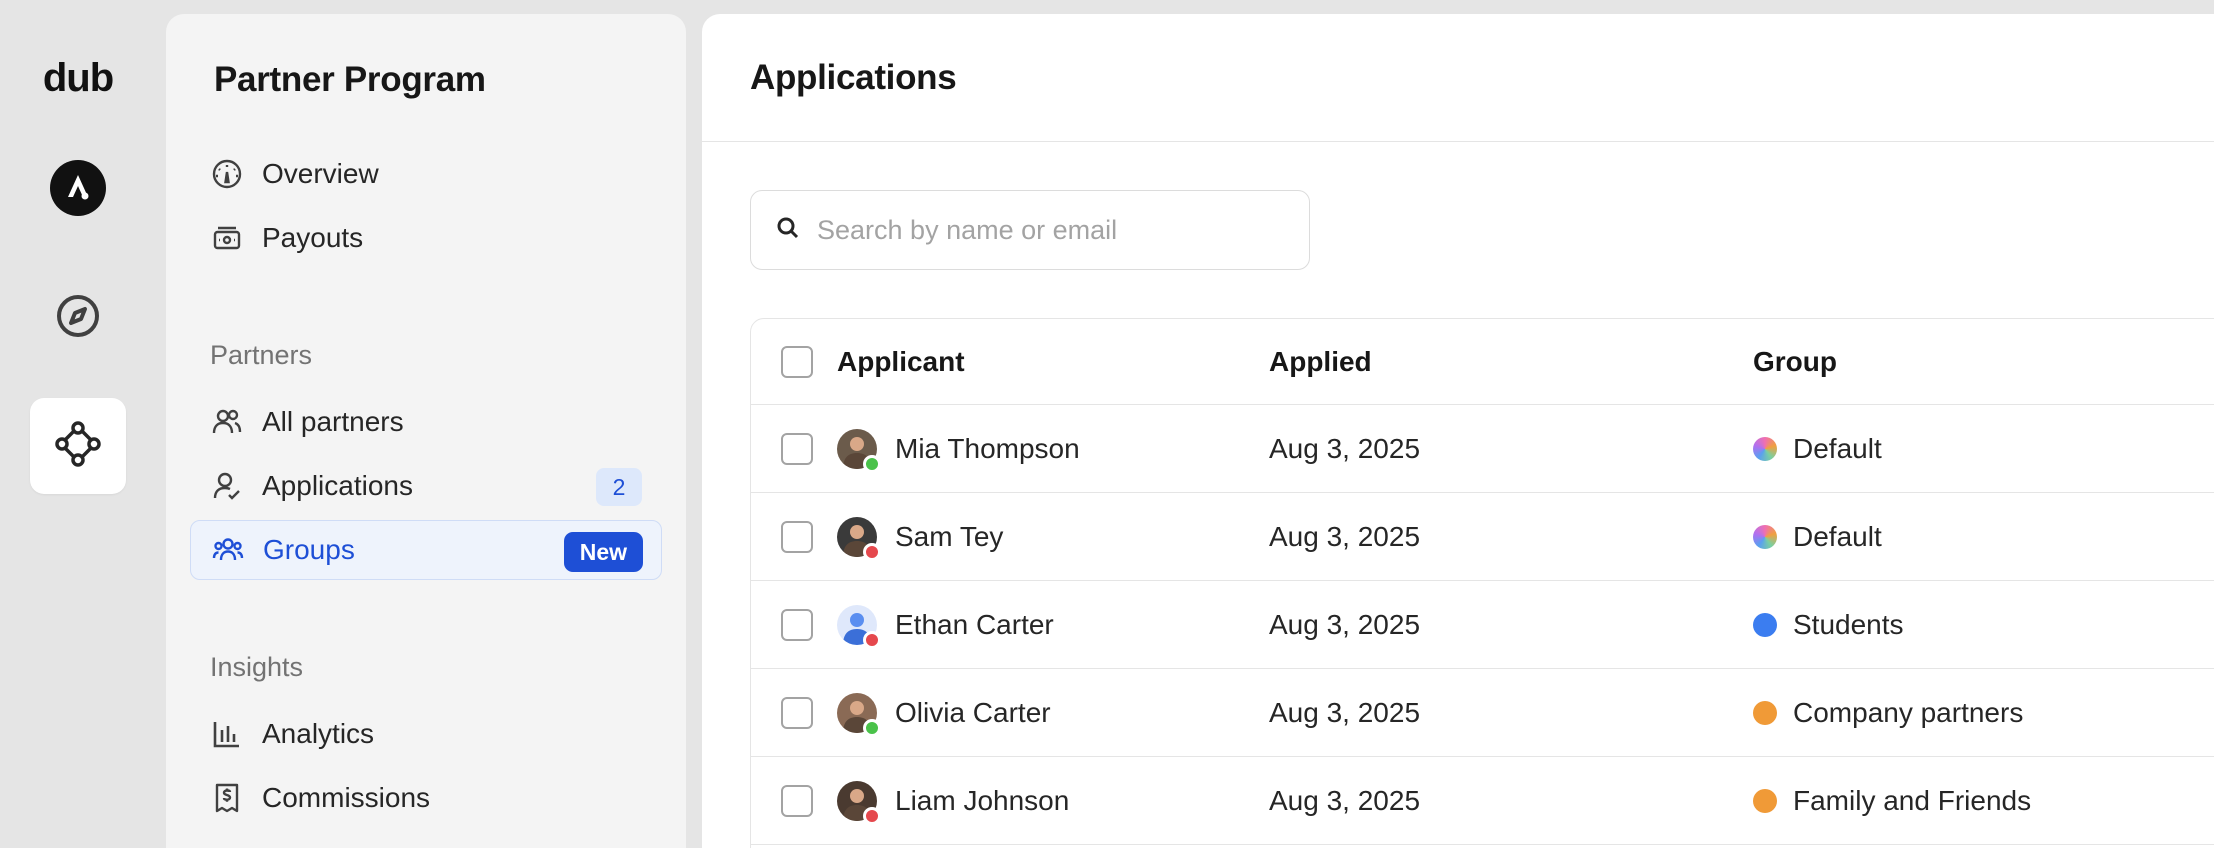  I want to click on app-rail: dub, so click(78, 424).